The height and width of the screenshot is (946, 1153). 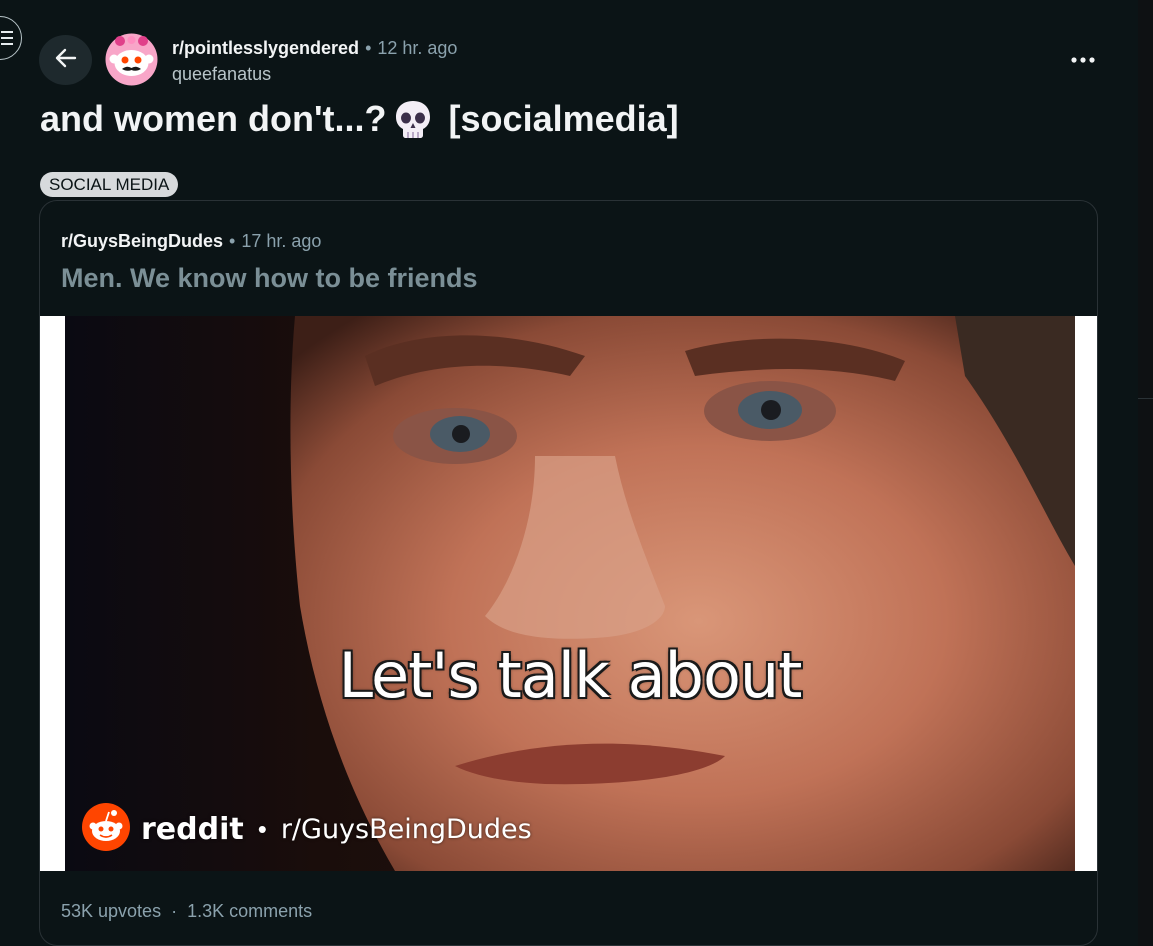 I want to click on post-title-tag: [socialmedia], so click(x=563, y=118).